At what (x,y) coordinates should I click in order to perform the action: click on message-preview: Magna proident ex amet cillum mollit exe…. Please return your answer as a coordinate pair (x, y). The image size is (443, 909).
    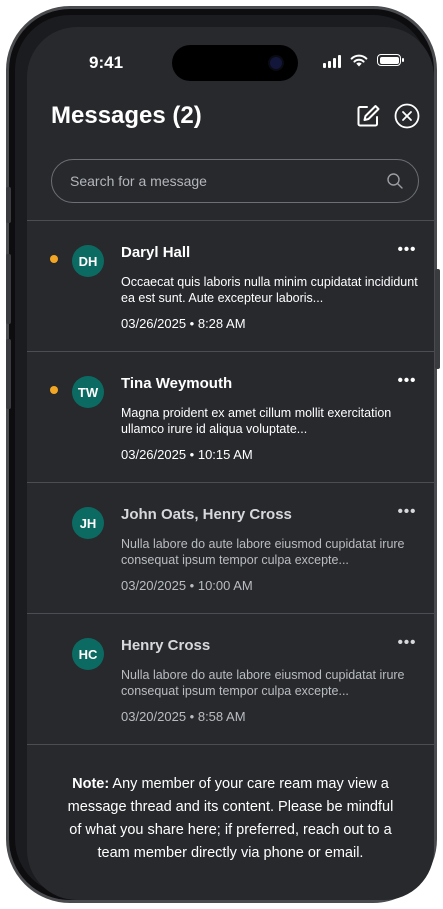
    Looking at the image, I should click on (256, 421).